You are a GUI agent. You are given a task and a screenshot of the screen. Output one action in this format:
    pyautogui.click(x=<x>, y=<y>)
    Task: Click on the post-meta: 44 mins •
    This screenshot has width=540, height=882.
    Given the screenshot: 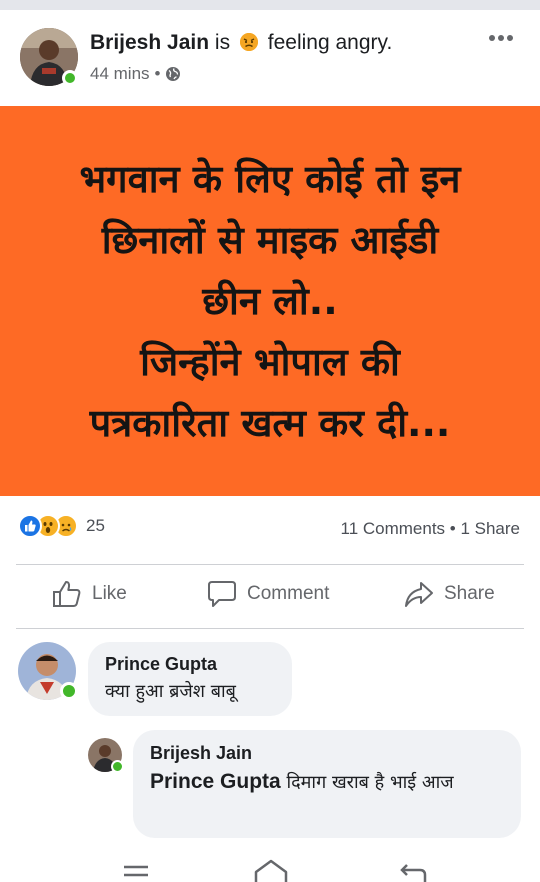 What is the action you would take?
    pyautogui.click(x=135, y=74)
    